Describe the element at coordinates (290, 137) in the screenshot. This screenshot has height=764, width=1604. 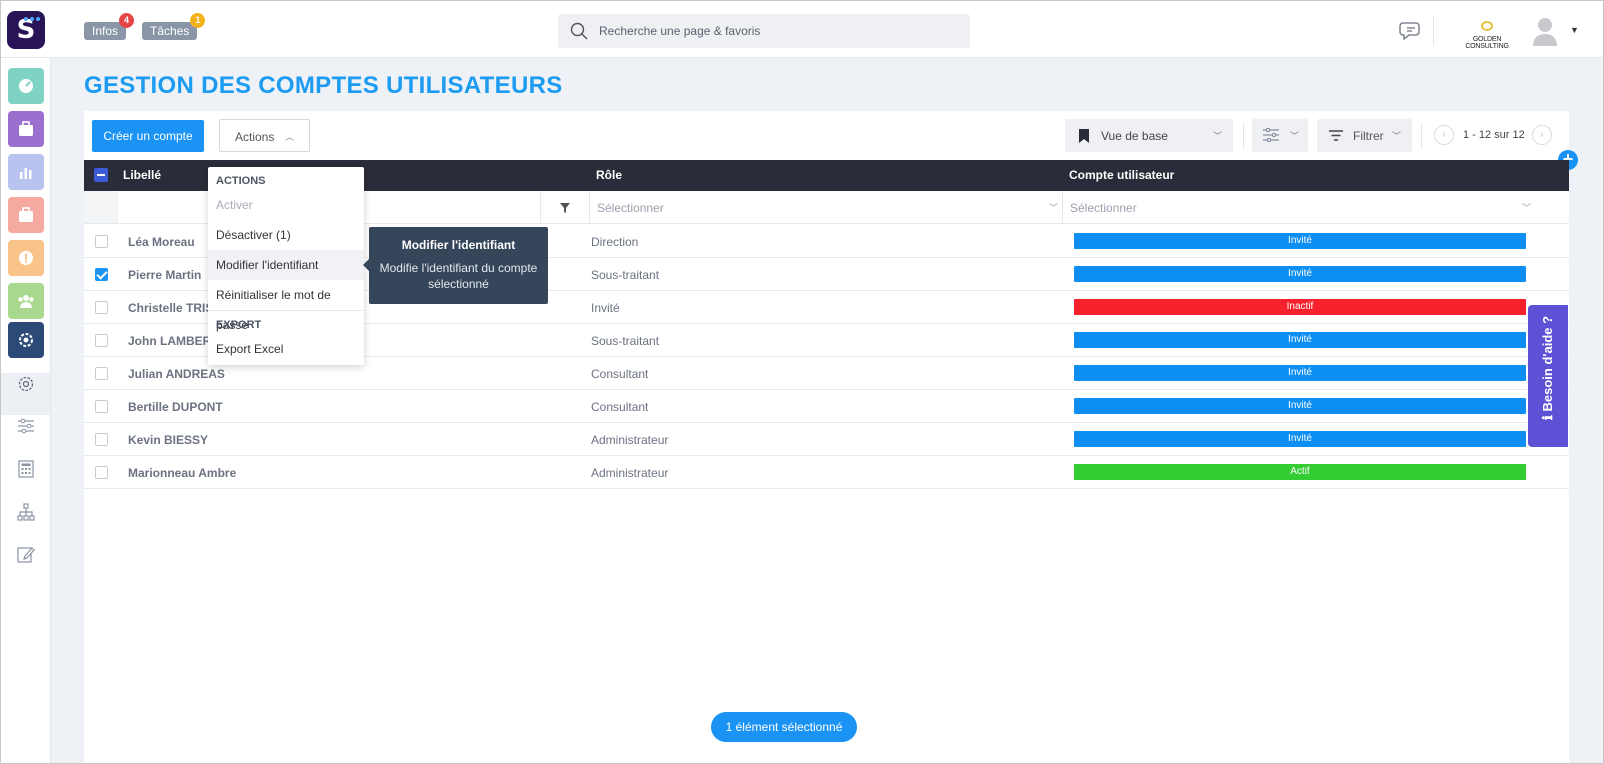
I see `chevron-up-icon: ︿` at that location.